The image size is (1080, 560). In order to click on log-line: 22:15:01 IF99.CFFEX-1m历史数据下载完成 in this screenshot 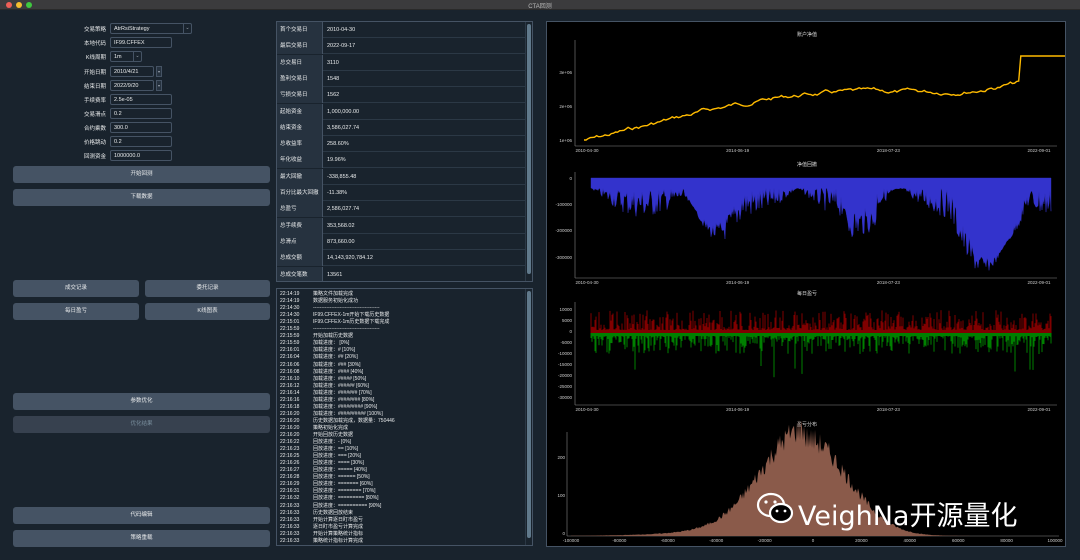, I will do `click(334, 322)`.